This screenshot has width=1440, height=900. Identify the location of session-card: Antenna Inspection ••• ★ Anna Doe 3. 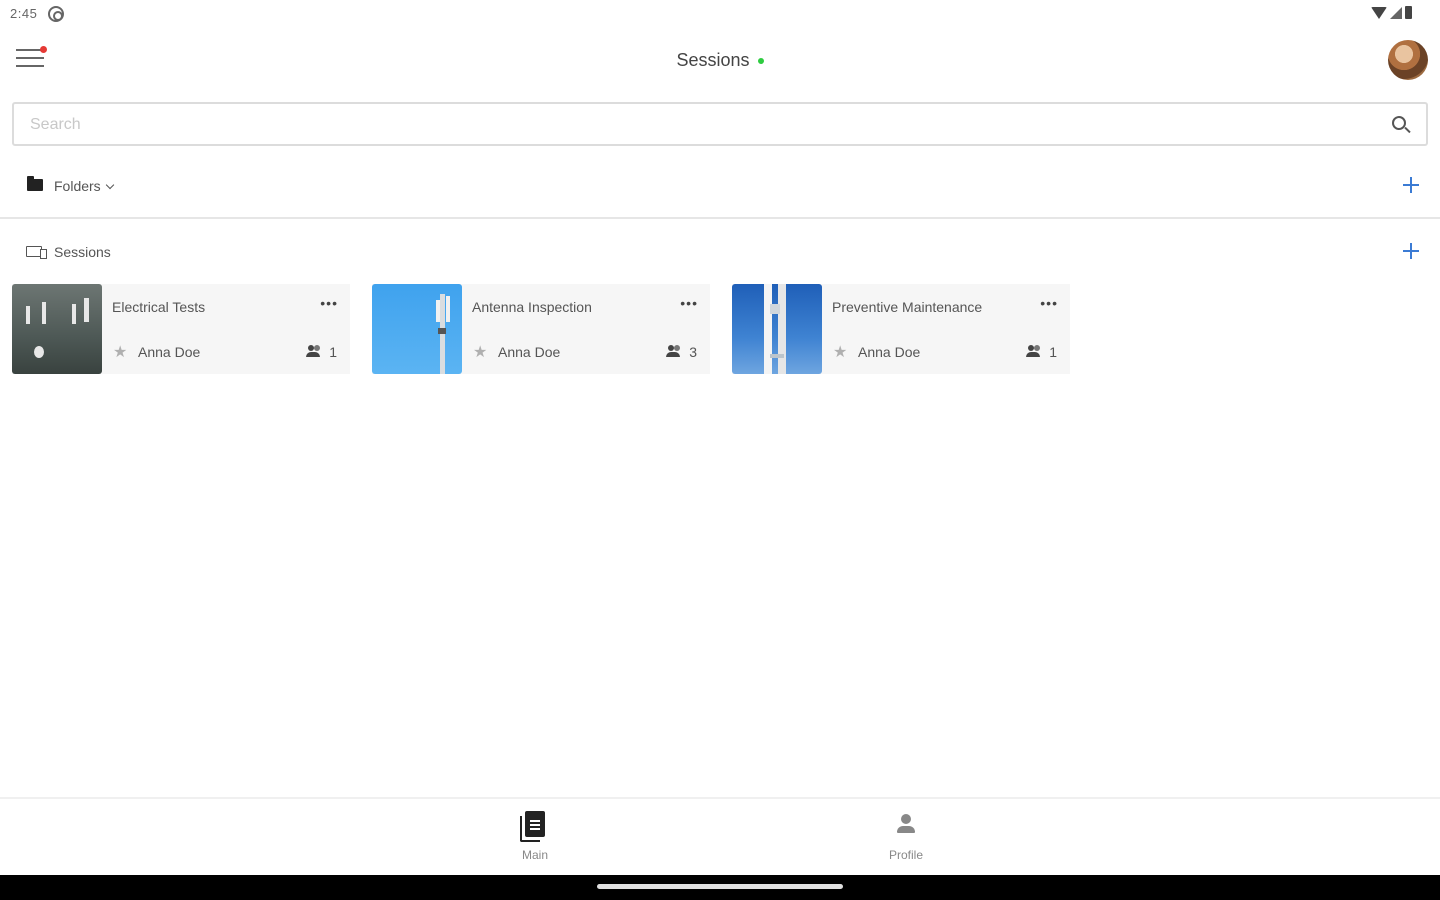
(541, 329).